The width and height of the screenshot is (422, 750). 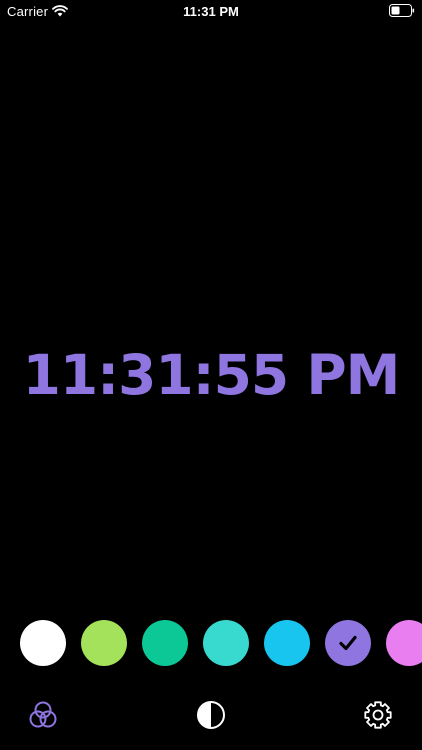 I want to click on contrast-icon, so click(x=211, y=715).